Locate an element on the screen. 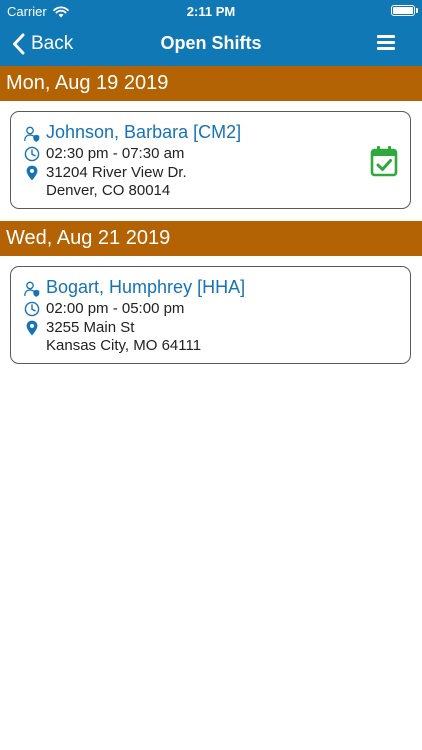 This screenshot has width=422, height=750. client-name: Bogart, Humphrey [HHA] is located at coordinates (146, 287).